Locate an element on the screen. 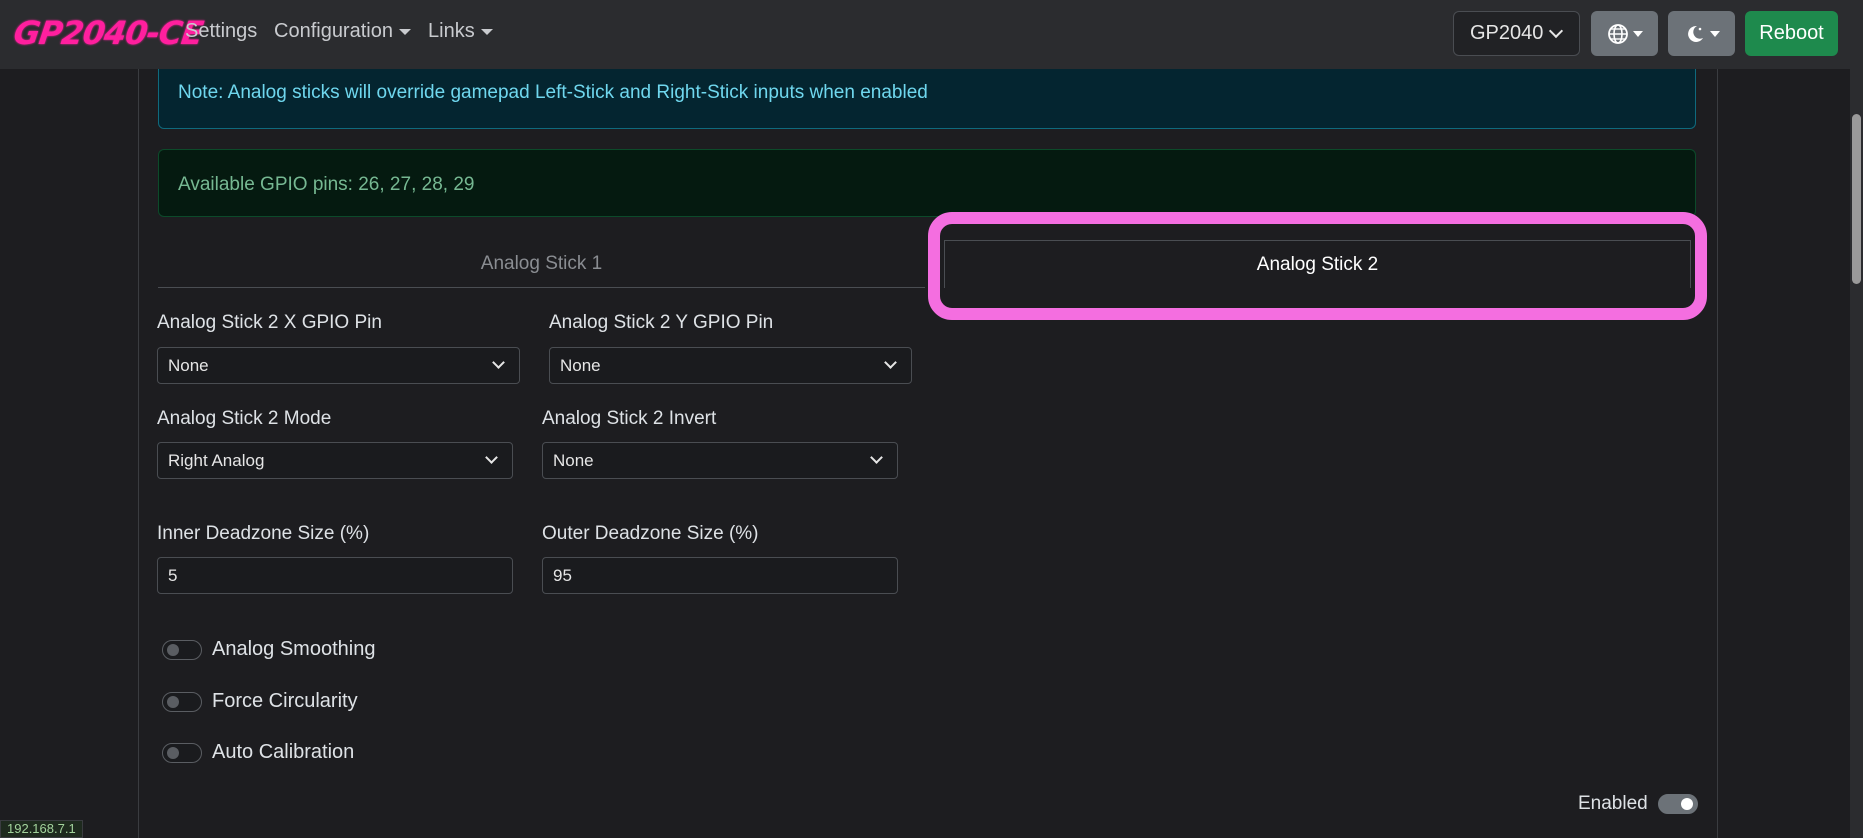 The width and height of the screenshot is (1863, 838). enabled-switch is located at coordinates (1677, 804).